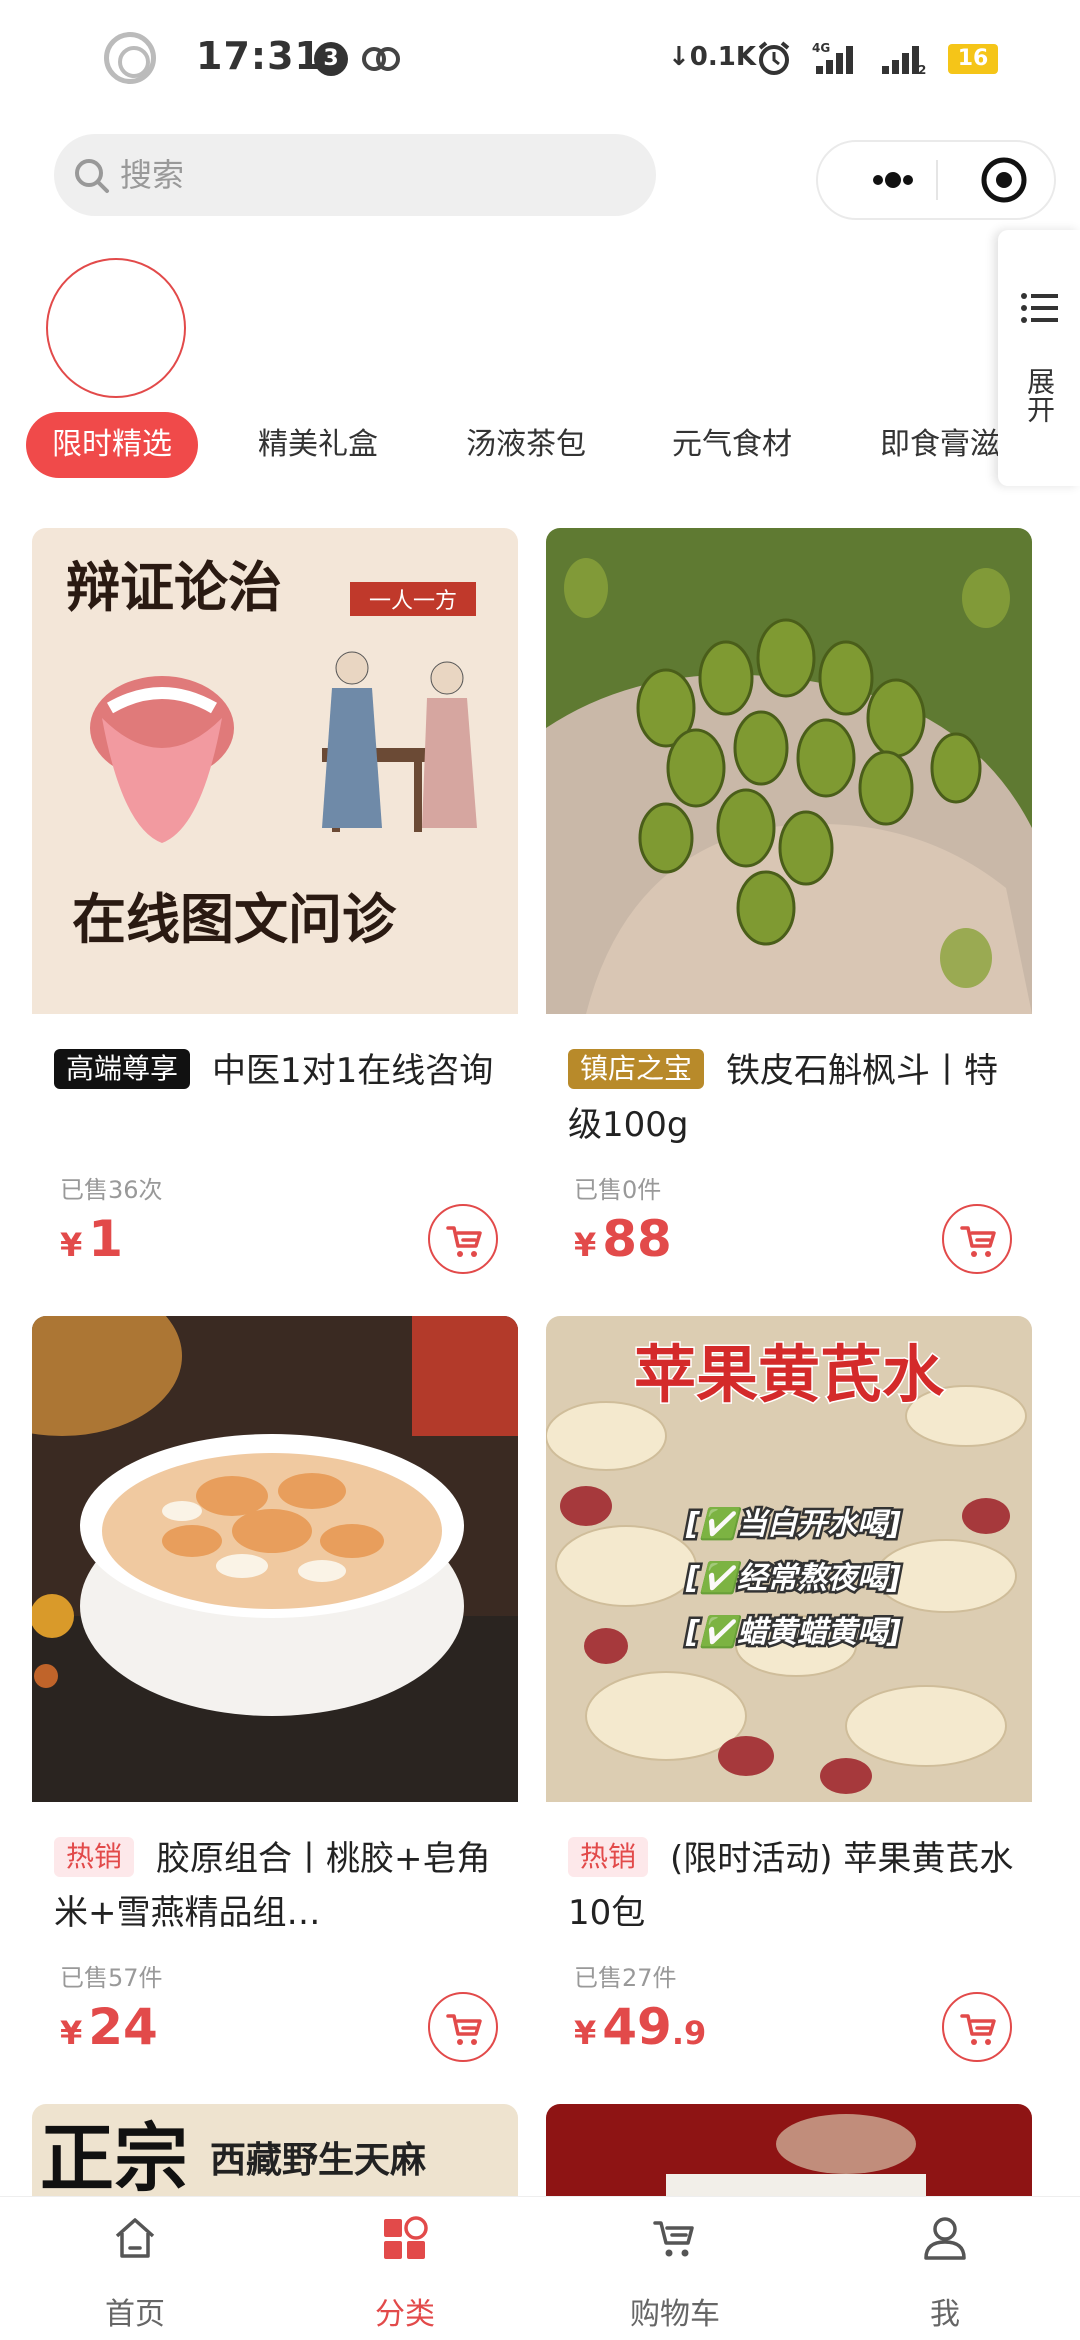 This screenshot has height=2340, width=1080. Describe the element at coordinates (789, 1374) in the screenshot. I see `image-headline: 苹果黄芪水` at that location.